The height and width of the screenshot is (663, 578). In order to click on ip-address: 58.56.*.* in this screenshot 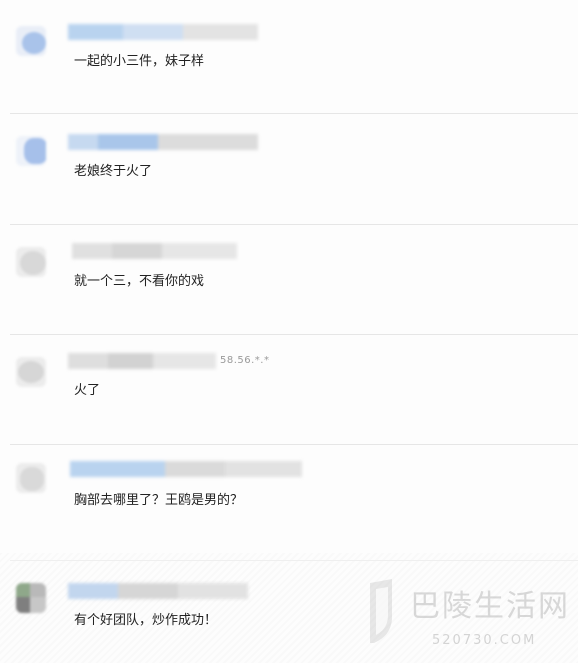, I will do `click(245, 360)`.